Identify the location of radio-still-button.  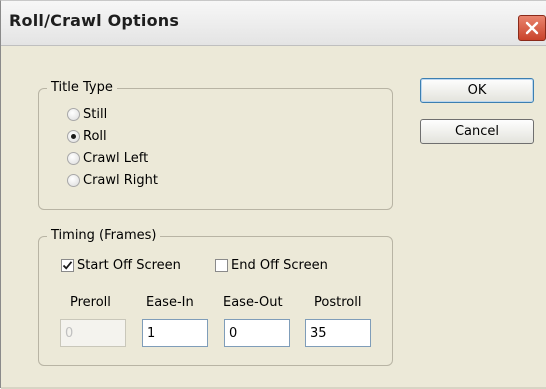
(73, 114).